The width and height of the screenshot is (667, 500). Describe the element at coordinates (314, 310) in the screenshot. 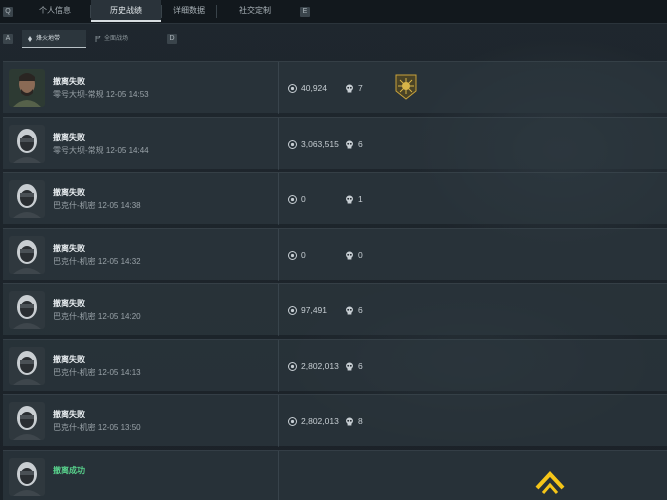

I see `match-value-text: 97,491` at that location.